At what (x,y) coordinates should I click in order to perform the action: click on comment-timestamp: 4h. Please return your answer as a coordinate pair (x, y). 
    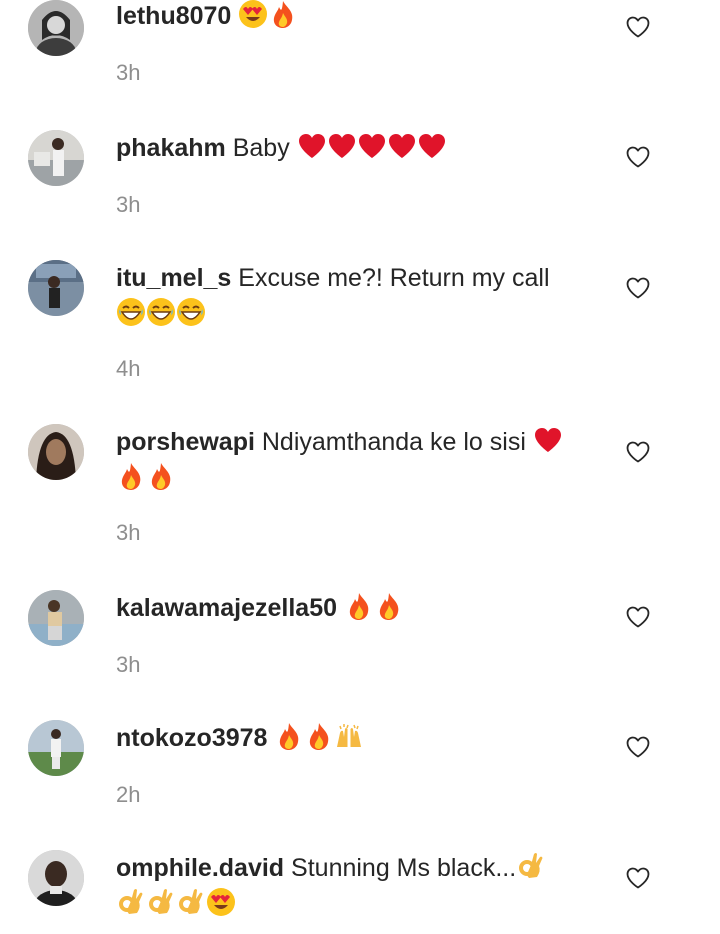
    Looking at the image, I should click on (128, 368).